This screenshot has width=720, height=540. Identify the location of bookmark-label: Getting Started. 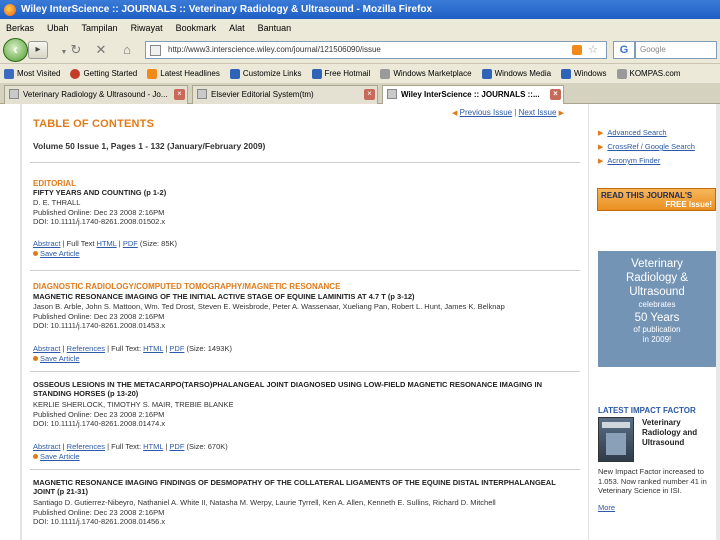
(110, 73).